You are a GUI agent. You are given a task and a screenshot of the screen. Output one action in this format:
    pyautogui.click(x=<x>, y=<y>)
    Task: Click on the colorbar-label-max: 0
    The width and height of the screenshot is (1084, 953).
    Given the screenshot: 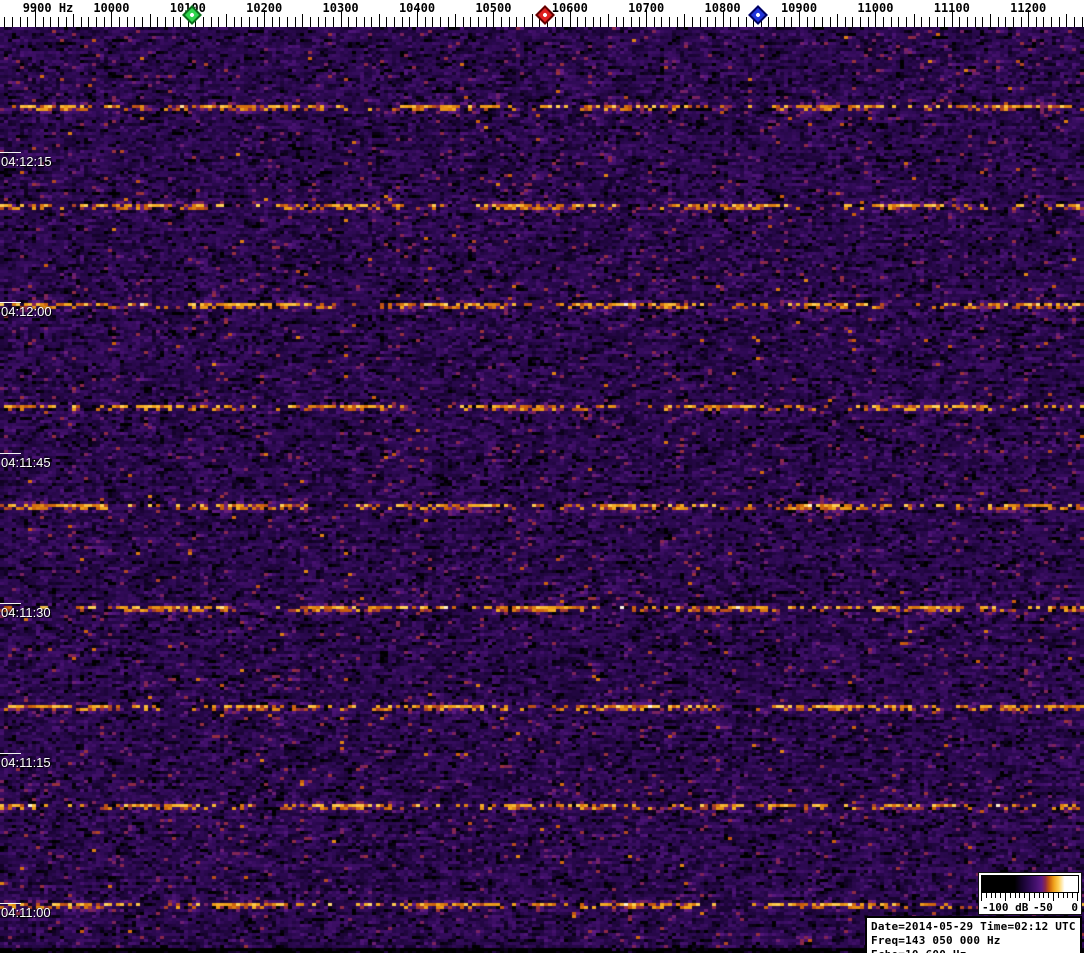 What is the action you would take?
    pyautogui.click(x=1074, y=907)
    